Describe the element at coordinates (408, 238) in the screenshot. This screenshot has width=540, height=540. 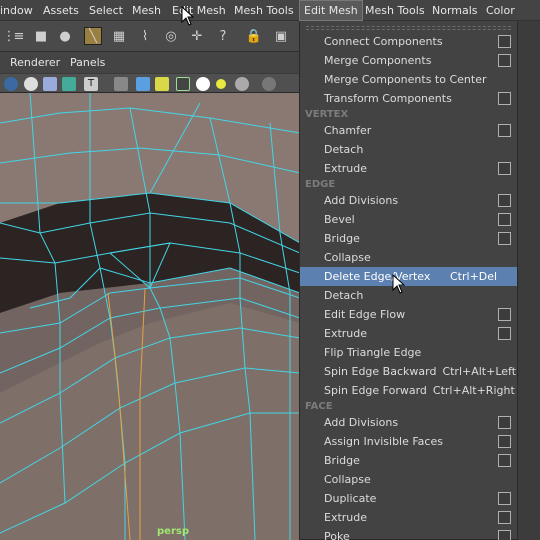
I see `menu-item-edge-bridge: Bridge` at that location.